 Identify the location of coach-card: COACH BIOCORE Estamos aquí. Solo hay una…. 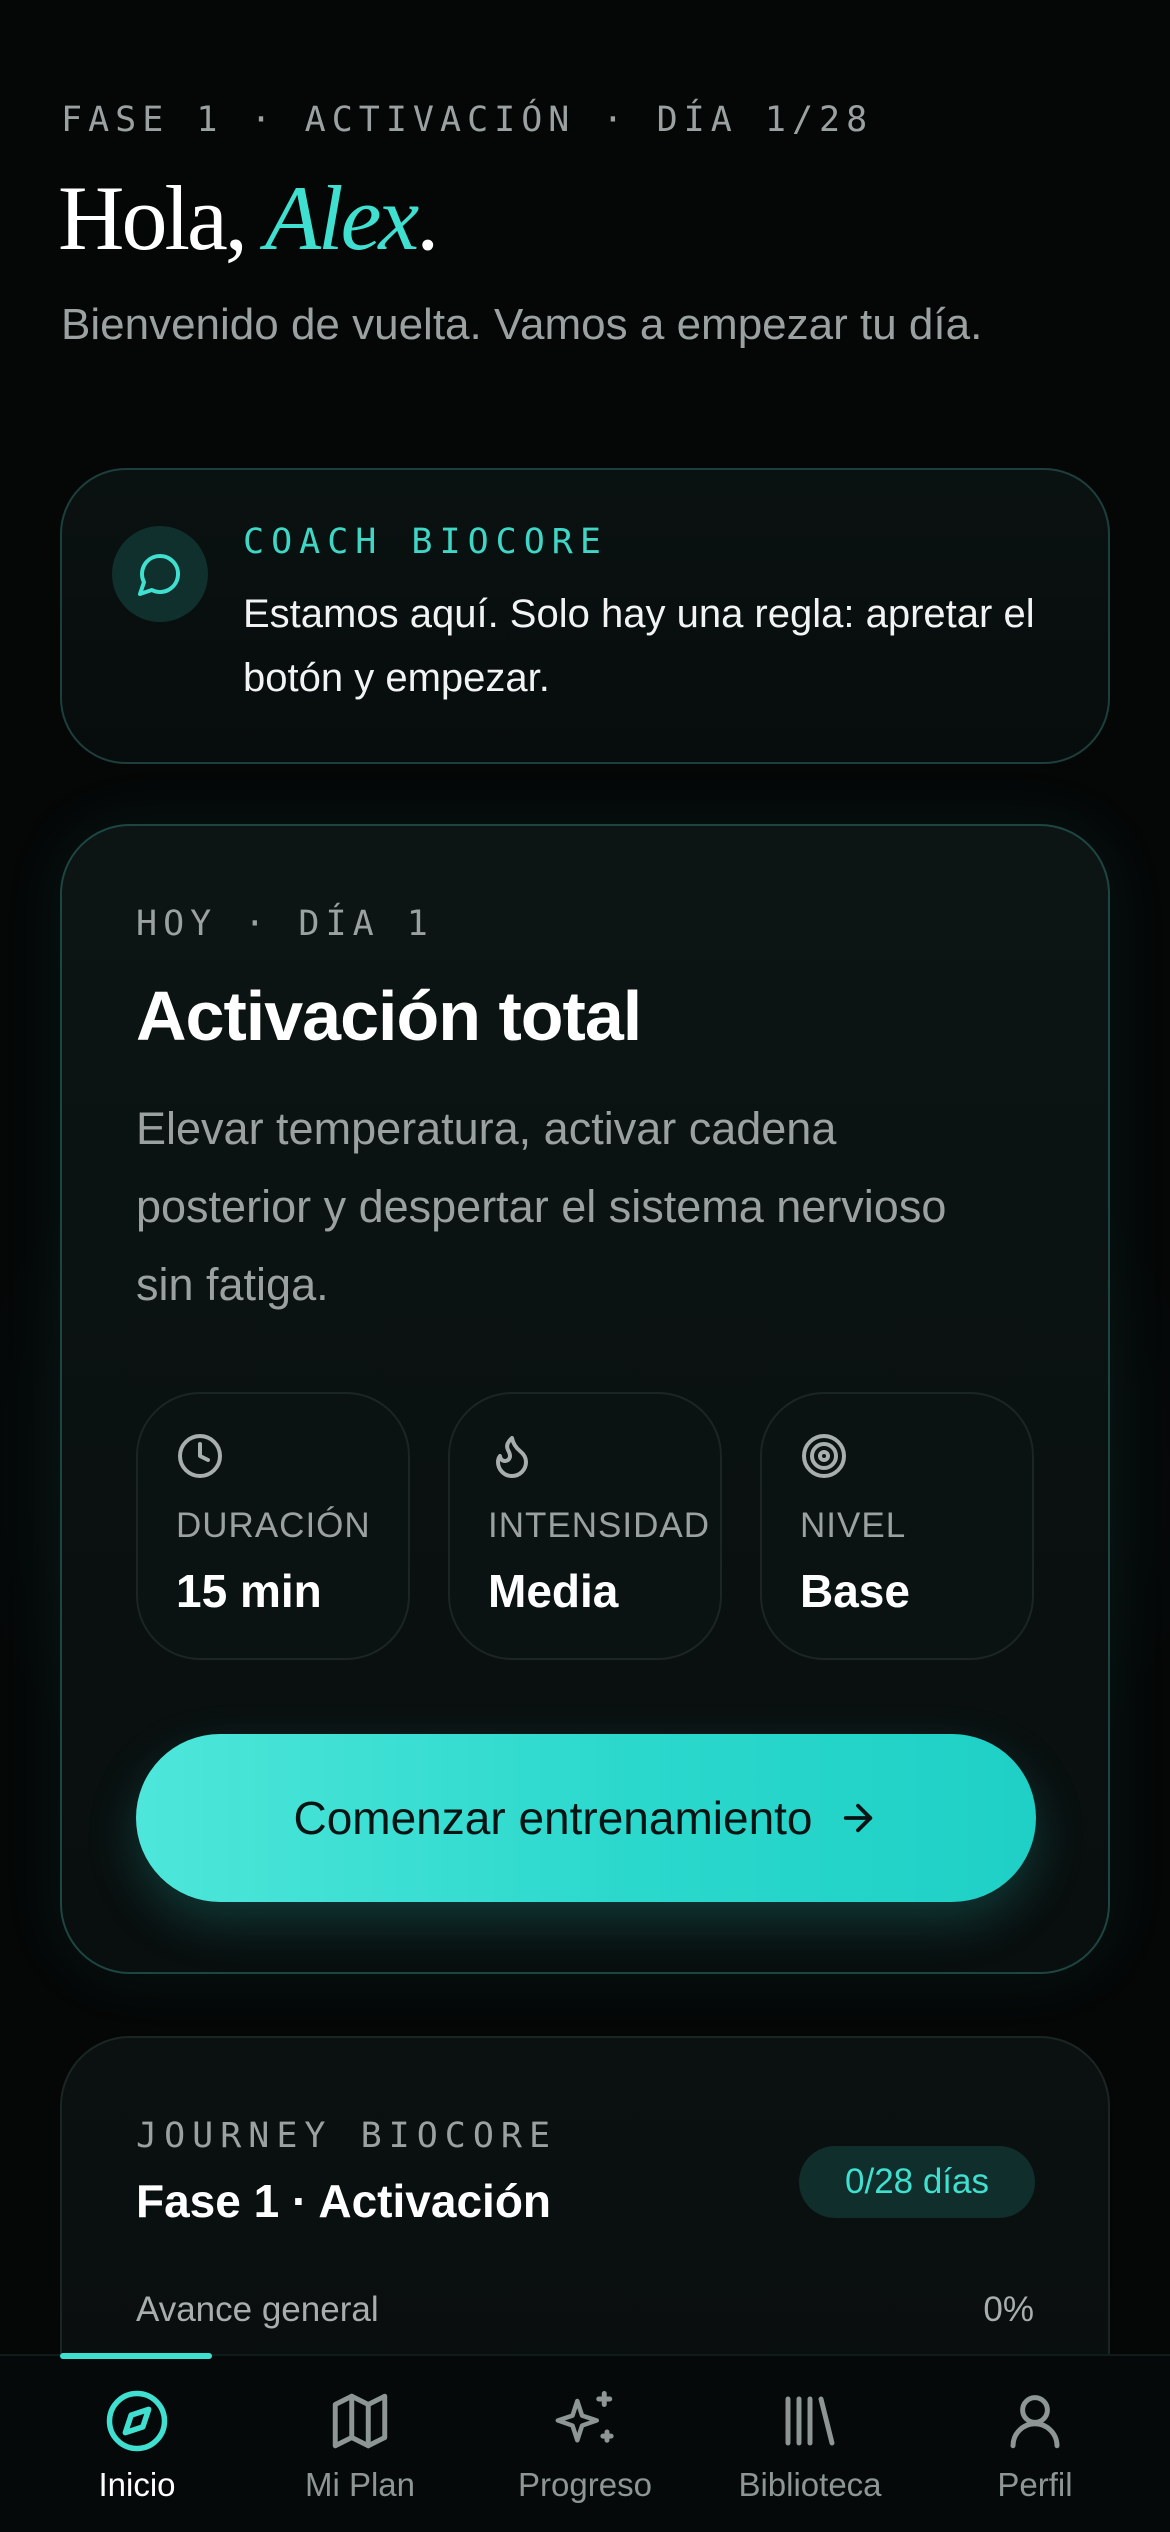
(585, 616).